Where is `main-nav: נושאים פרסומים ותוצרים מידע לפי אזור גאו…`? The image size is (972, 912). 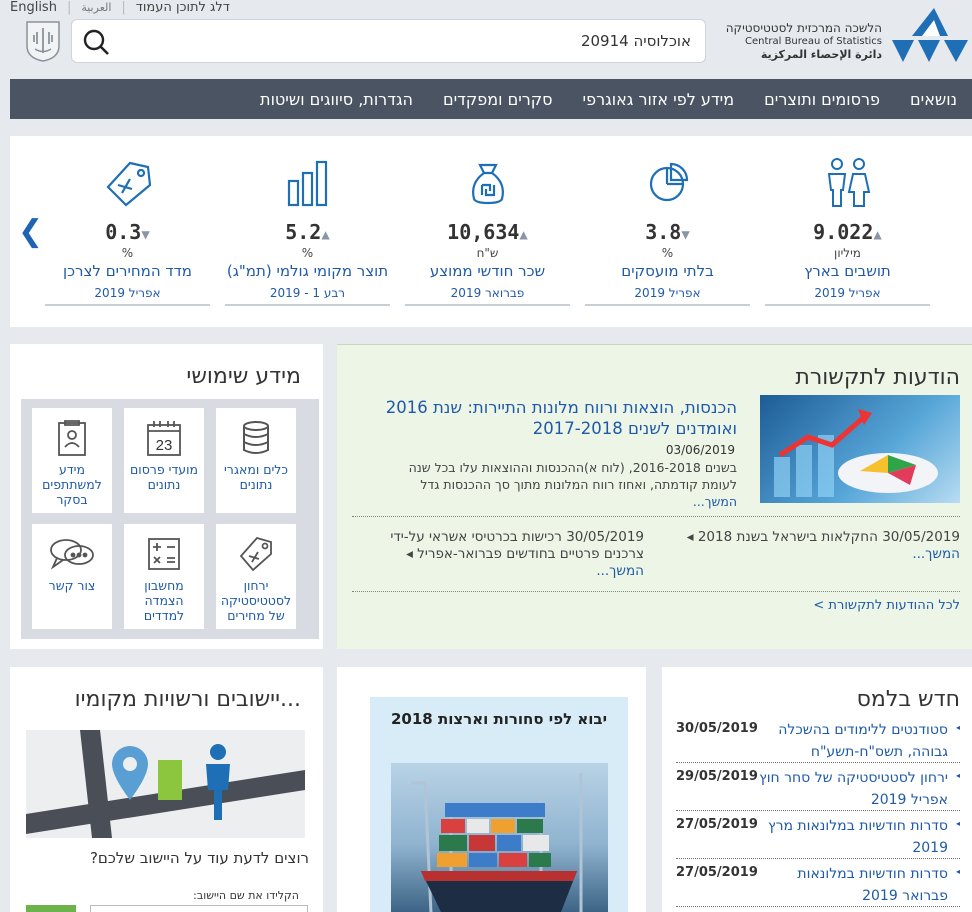
main-nav: נושאים פרסומים ותוצרים מידע לפי אזור גאו… is located at coordinates (491, 99).